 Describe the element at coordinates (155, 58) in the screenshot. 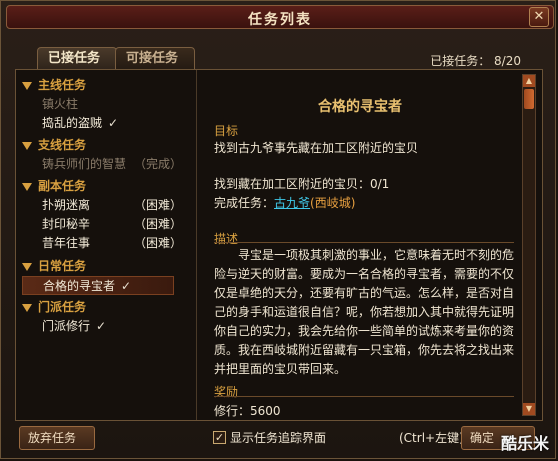

I see `tab-available-quests: 可接任务` at that location.